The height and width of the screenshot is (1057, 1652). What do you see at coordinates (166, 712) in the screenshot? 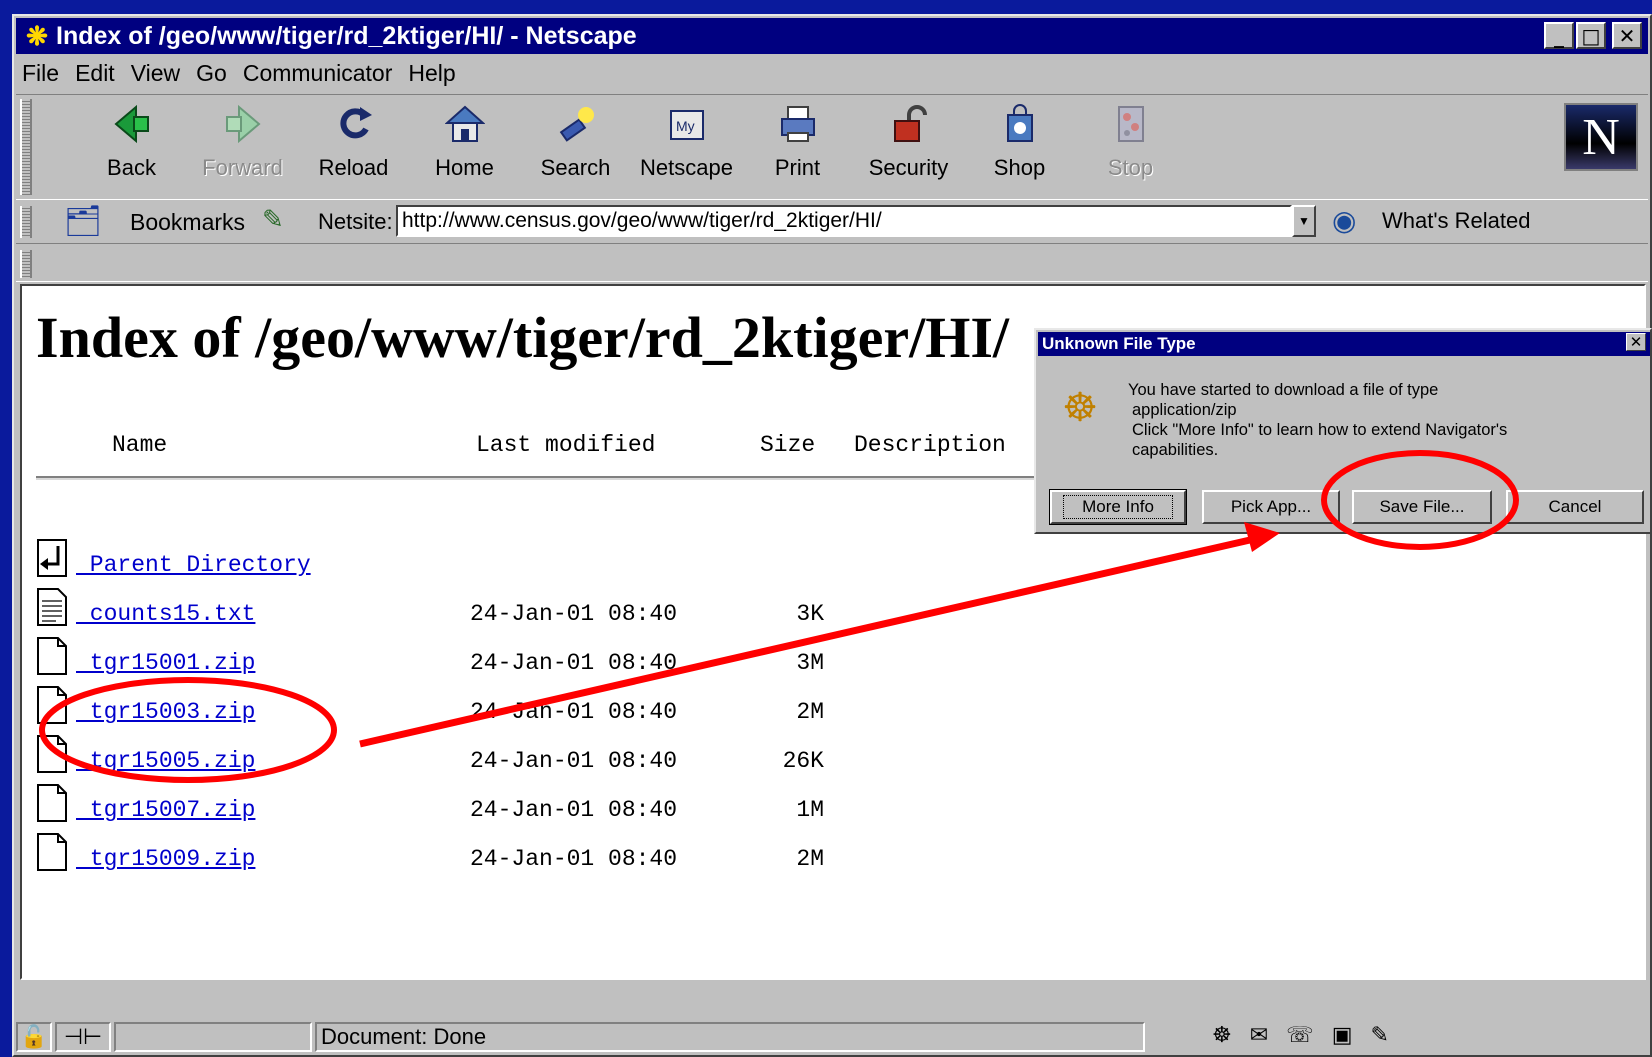
I see `file-link: tgr15003.zip` at bounding box center [166, 712].